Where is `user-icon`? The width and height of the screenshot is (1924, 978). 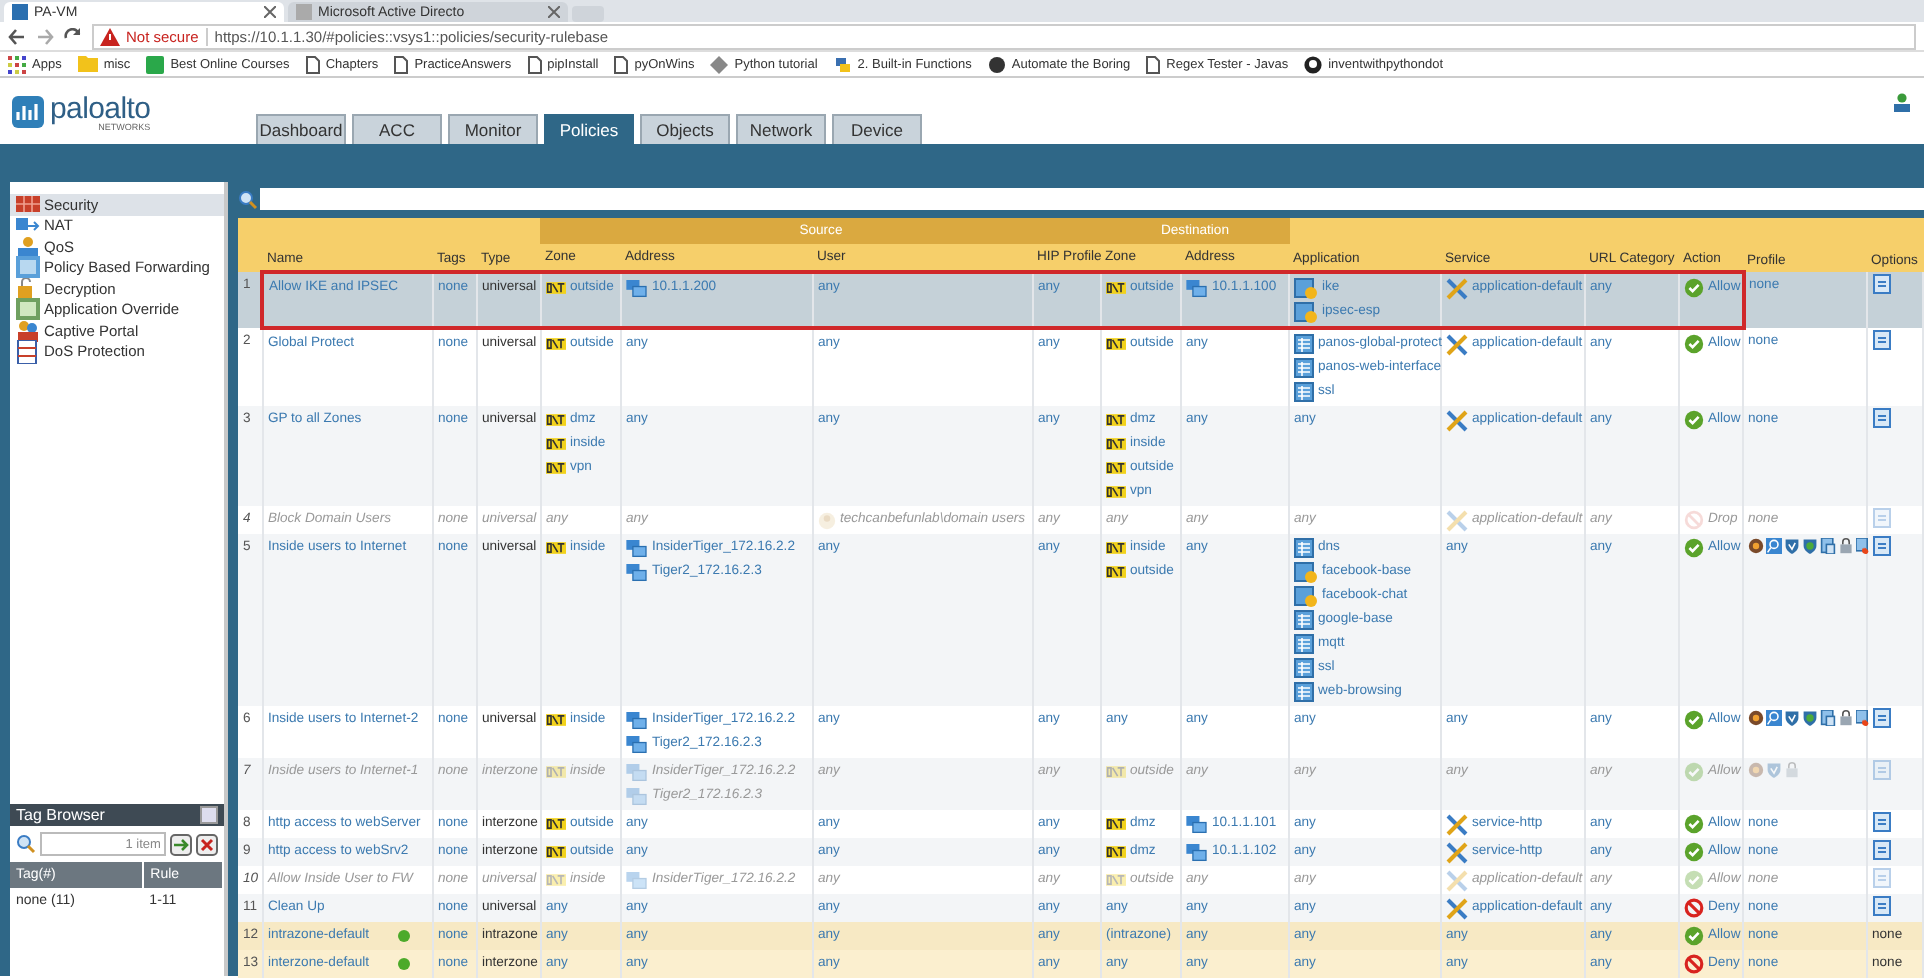
user-icon is located at coordinates (826, 520).